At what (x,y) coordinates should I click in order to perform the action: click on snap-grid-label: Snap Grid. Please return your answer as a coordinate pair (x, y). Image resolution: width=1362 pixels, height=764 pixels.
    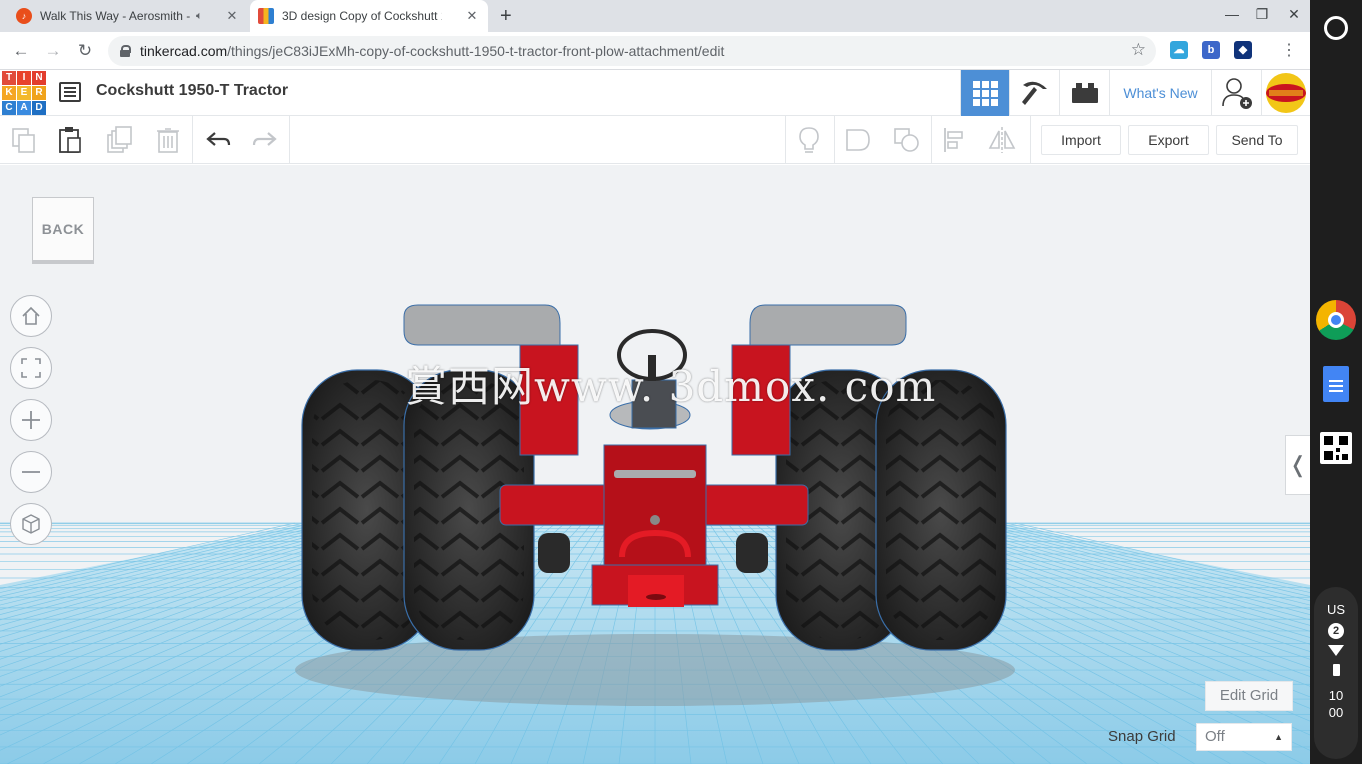
    Looking at the image, I should click on (1142, 736).